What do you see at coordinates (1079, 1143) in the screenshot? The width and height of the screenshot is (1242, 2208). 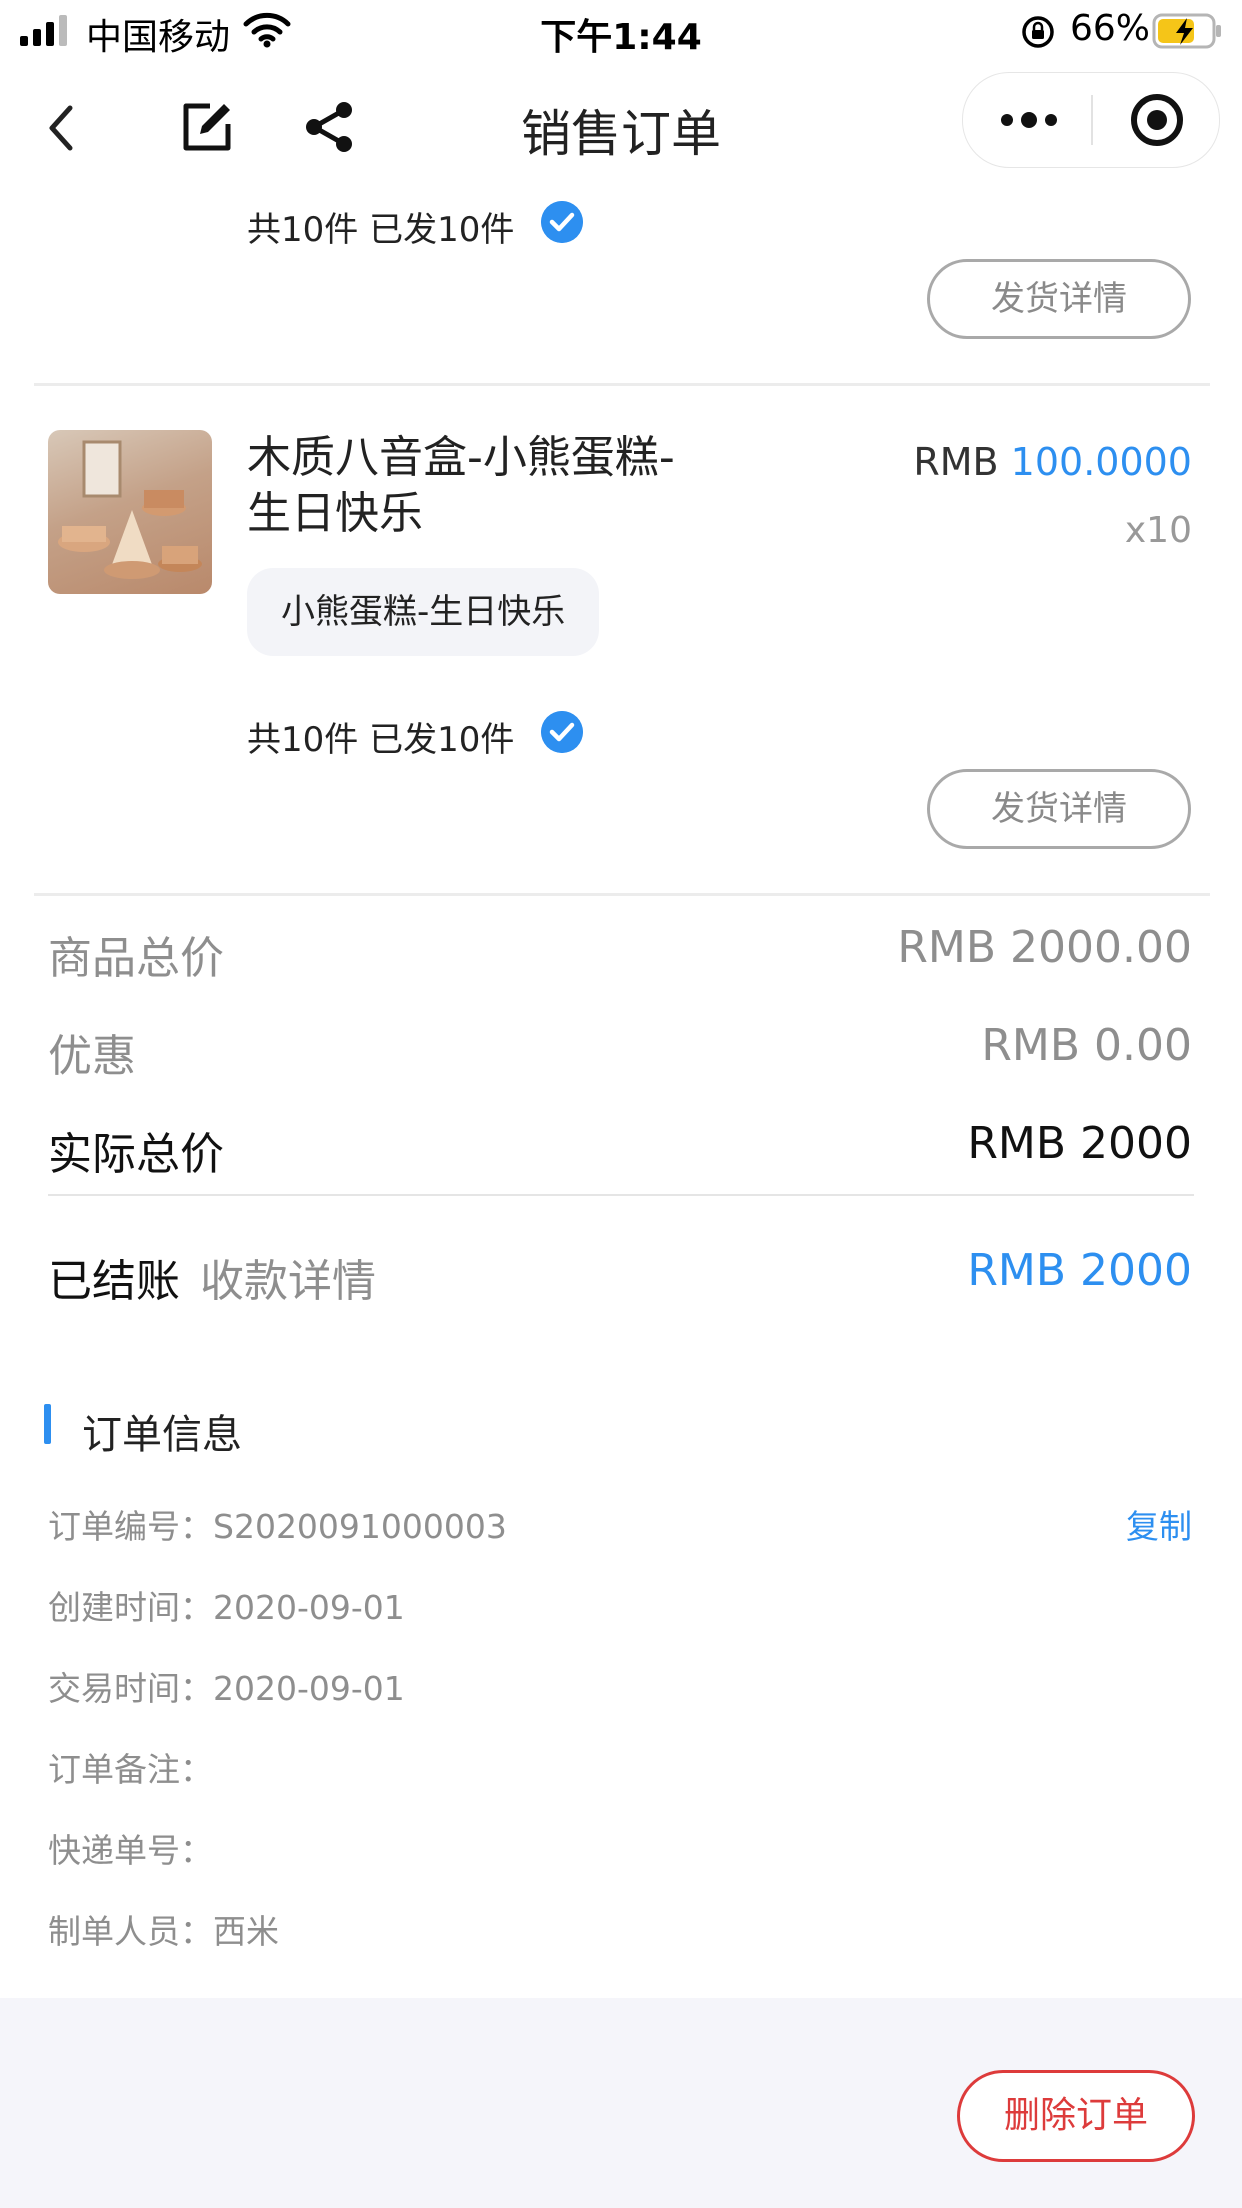 I see `actual-total-value: RMB 2000` at bounding box center [1079, 1143].